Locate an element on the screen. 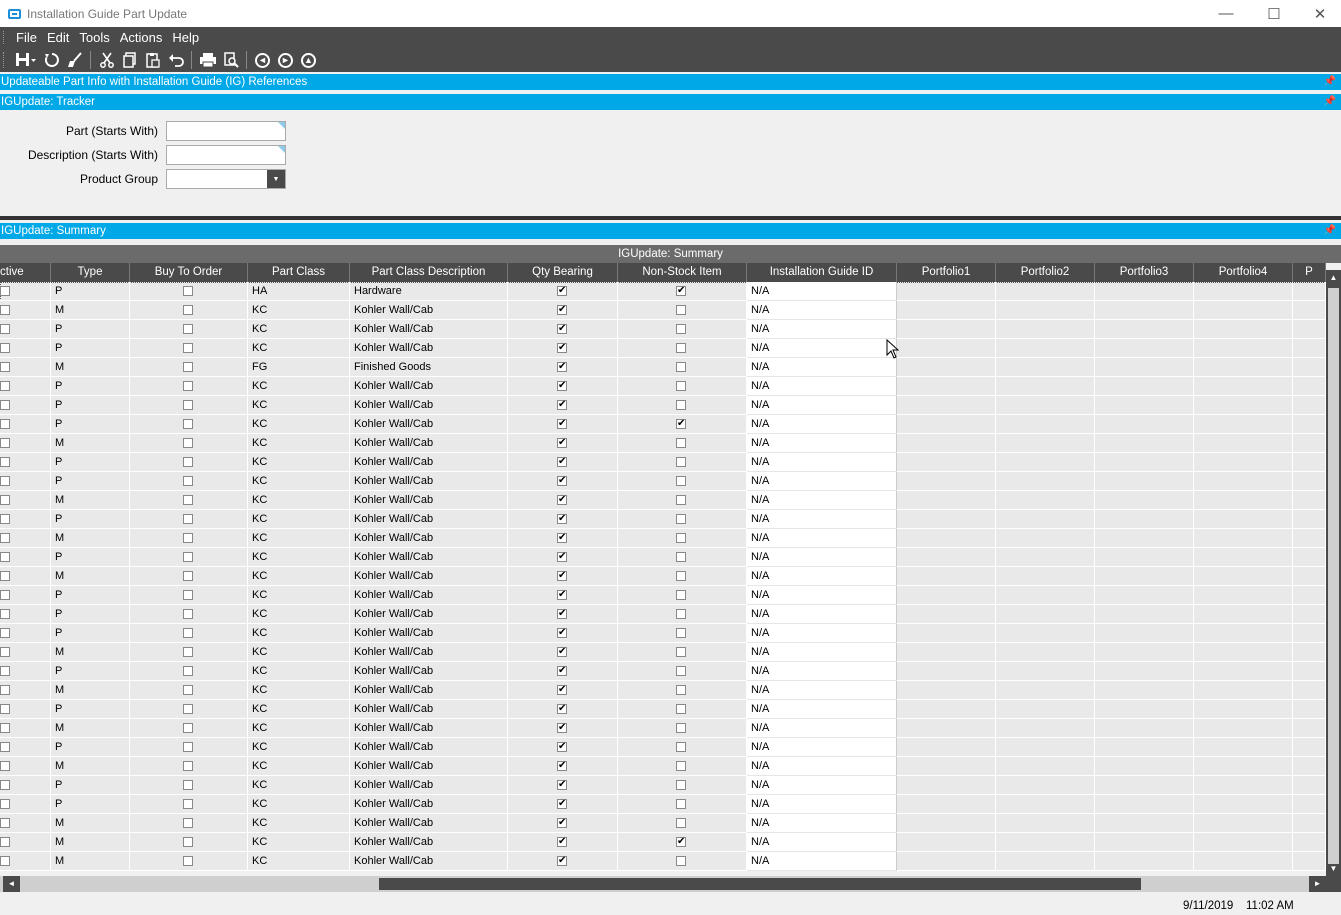 This screenshot has height=915, width=1341. cell-part-class: FG is located at coordinates (299, 367).